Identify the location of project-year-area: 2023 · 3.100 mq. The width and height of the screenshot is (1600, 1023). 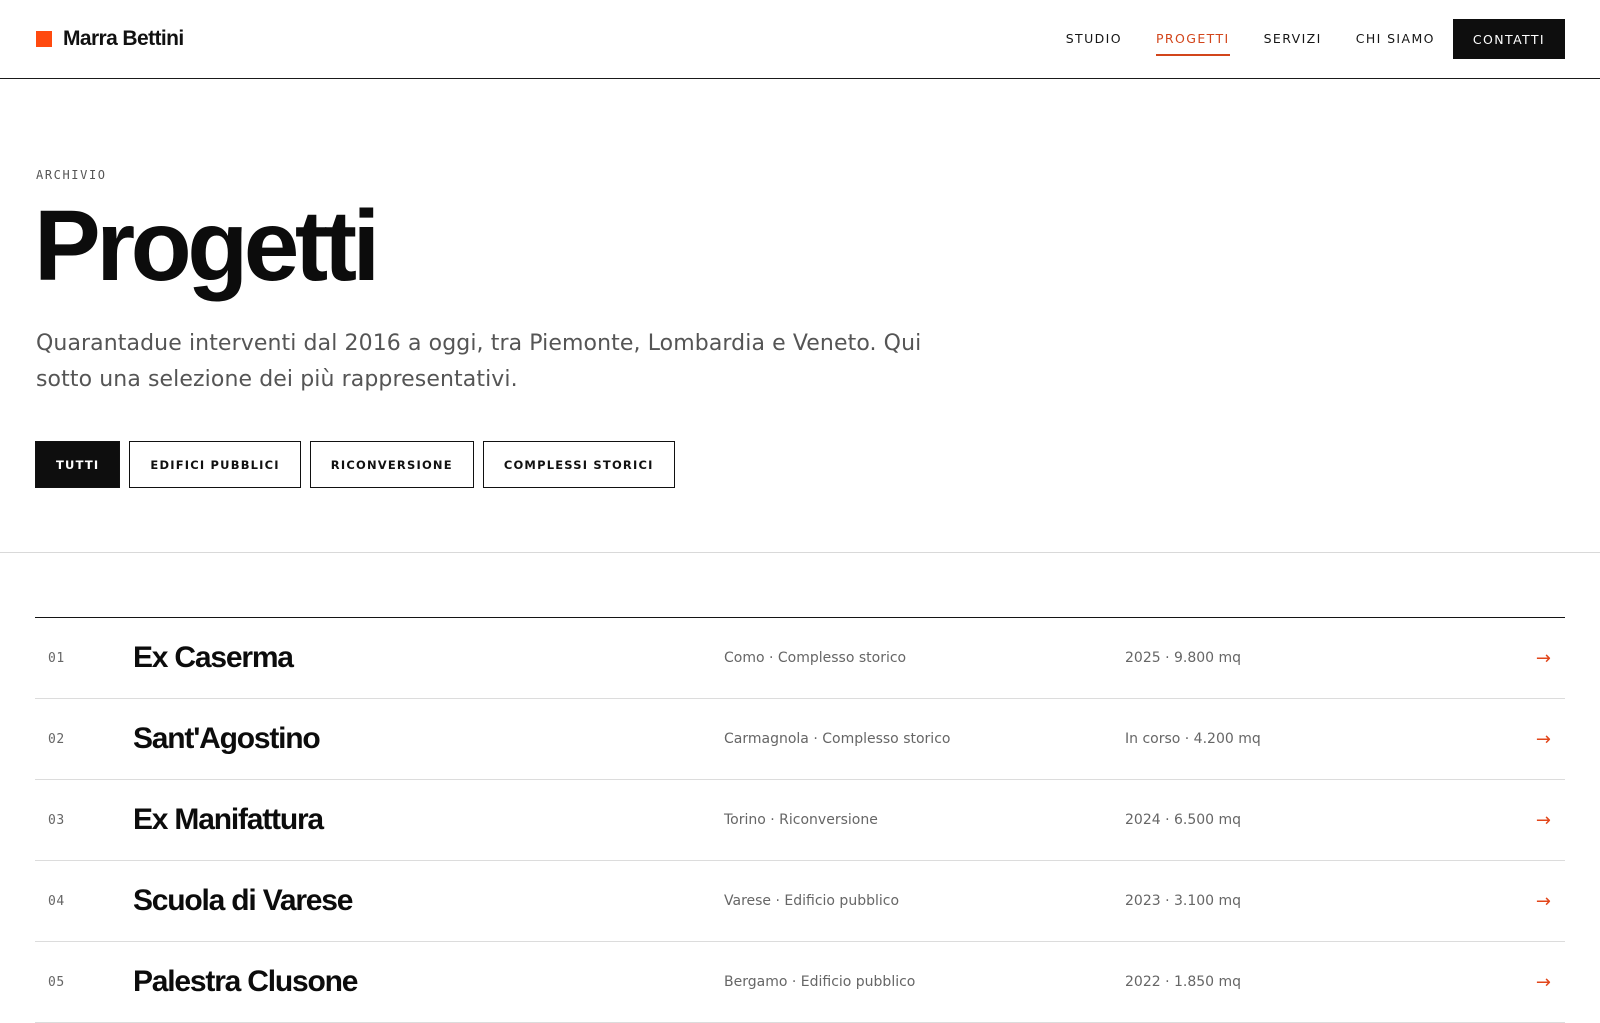
(1183, 901).